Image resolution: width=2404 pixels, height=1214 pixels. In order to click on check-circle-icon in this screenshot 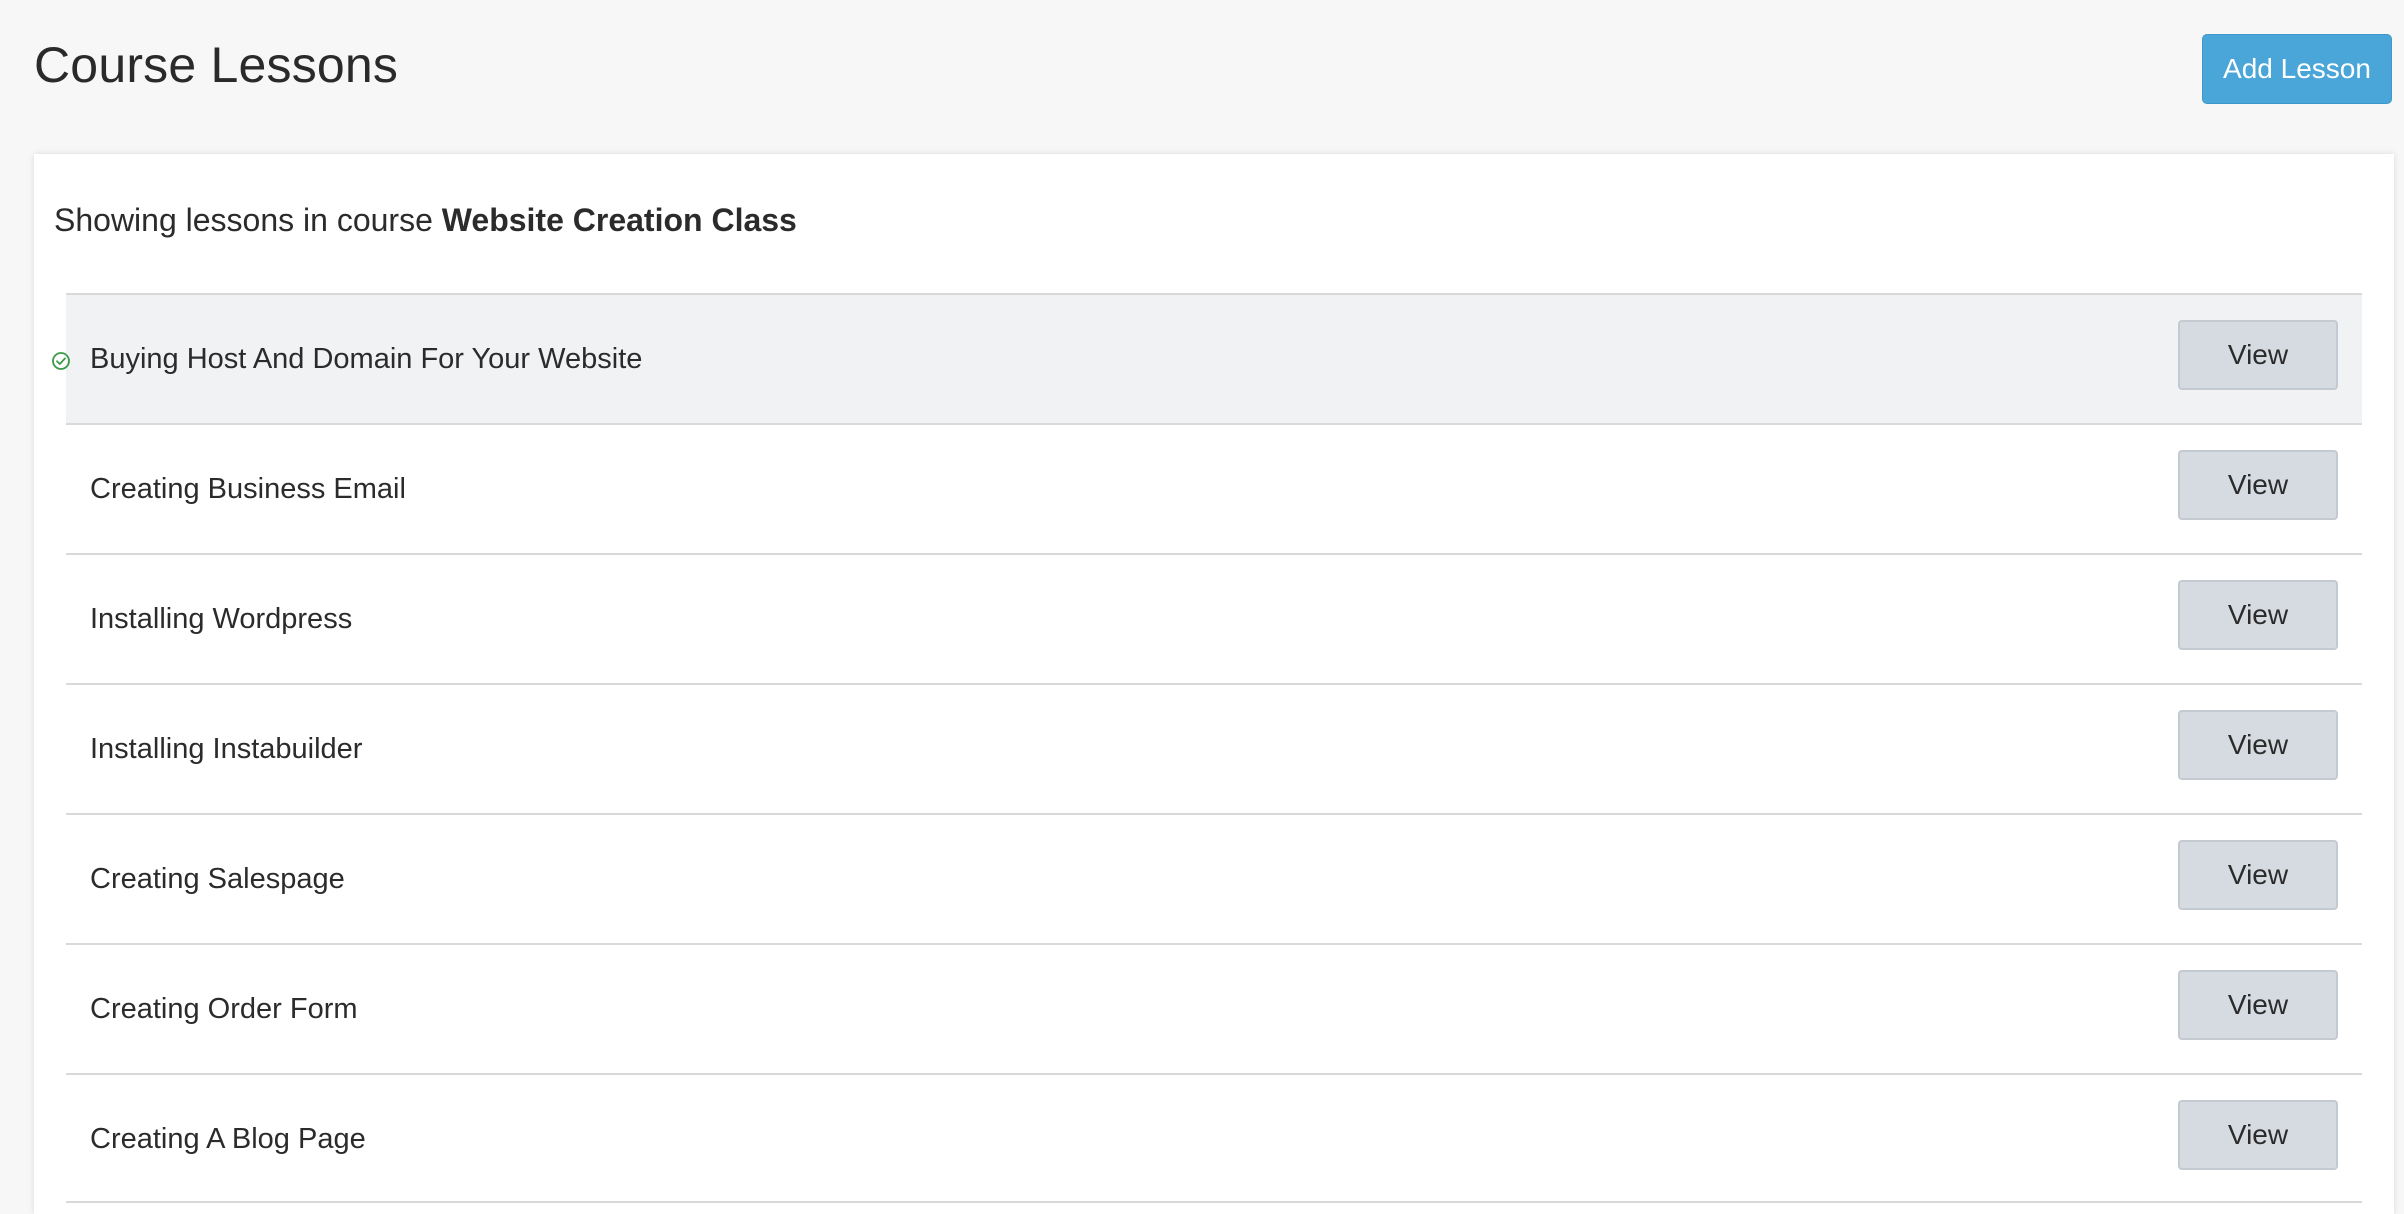, I will do `click(61, 361)`.